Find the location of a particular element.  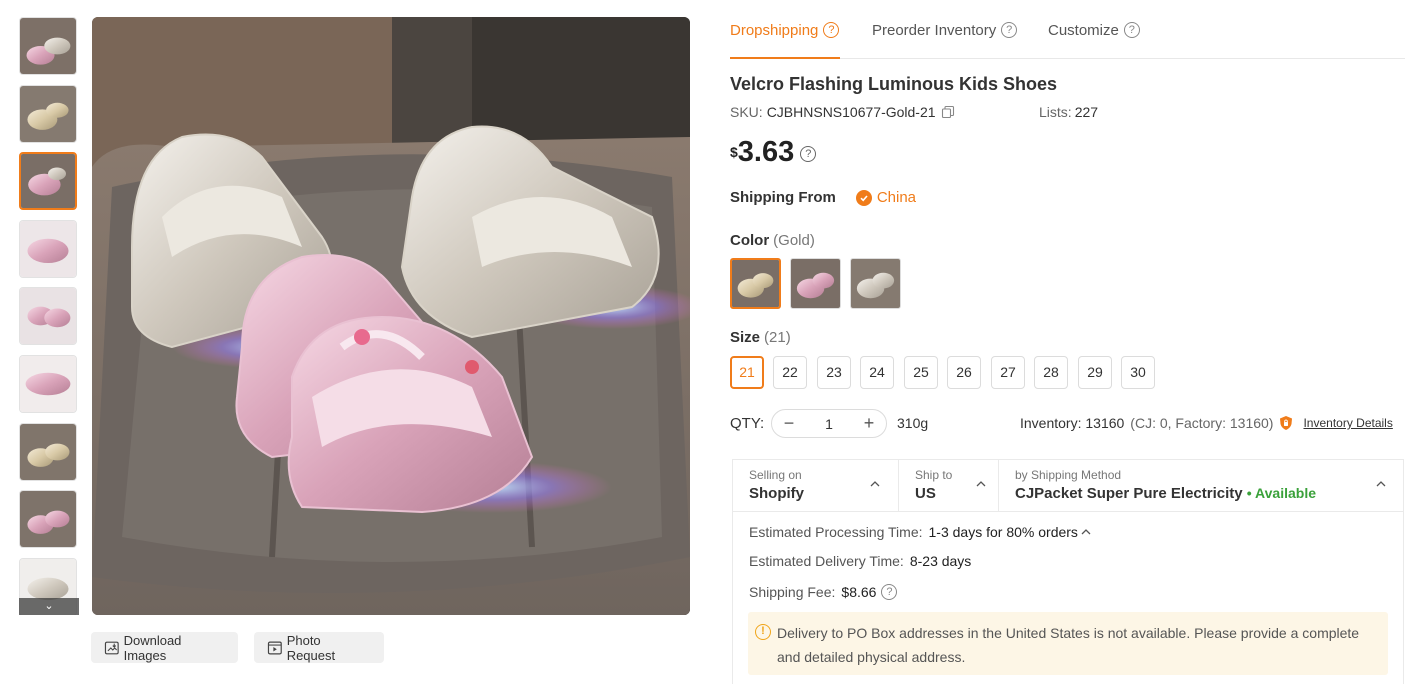

tab-preorder-inventory: Preorder Inventory ? is located at coordinates (945, 30).